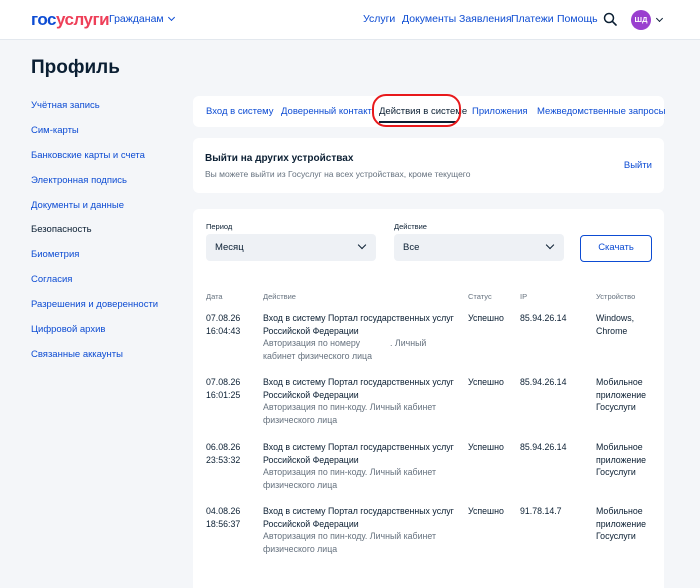 Image resolution: width=700 pixels, height=588 pixels. What do you see at coordinates (532, 19) in the screenshot?
I see `nav-payments: Платежи` at bounding box center [532, 19].